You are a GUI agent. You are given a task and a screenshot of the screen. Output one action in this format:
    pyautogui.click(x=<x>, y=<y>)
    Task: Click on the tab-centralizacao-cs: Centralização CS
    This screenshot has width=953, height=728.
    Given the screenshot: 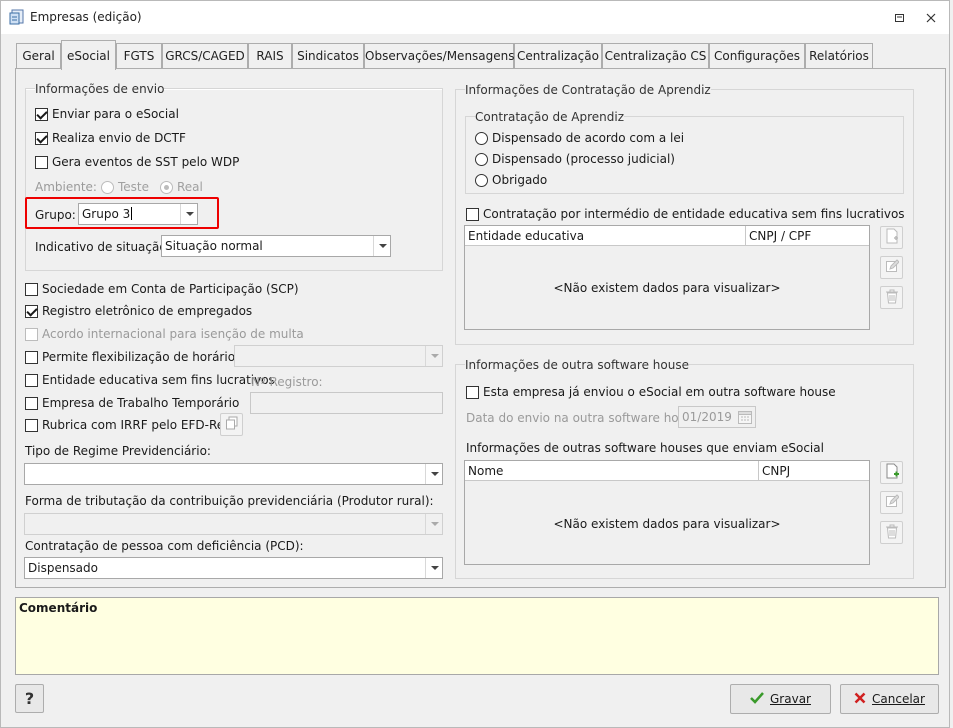 What is the action you would take?
    pyautogui.click(x=655, y=56)
    